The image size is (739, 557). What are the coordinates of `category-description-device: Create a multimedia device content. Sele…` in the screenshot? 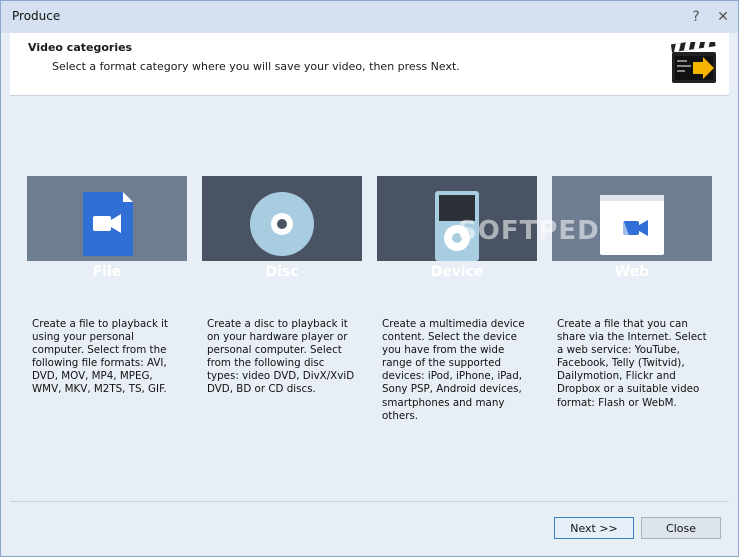 It's located at (453, 370).